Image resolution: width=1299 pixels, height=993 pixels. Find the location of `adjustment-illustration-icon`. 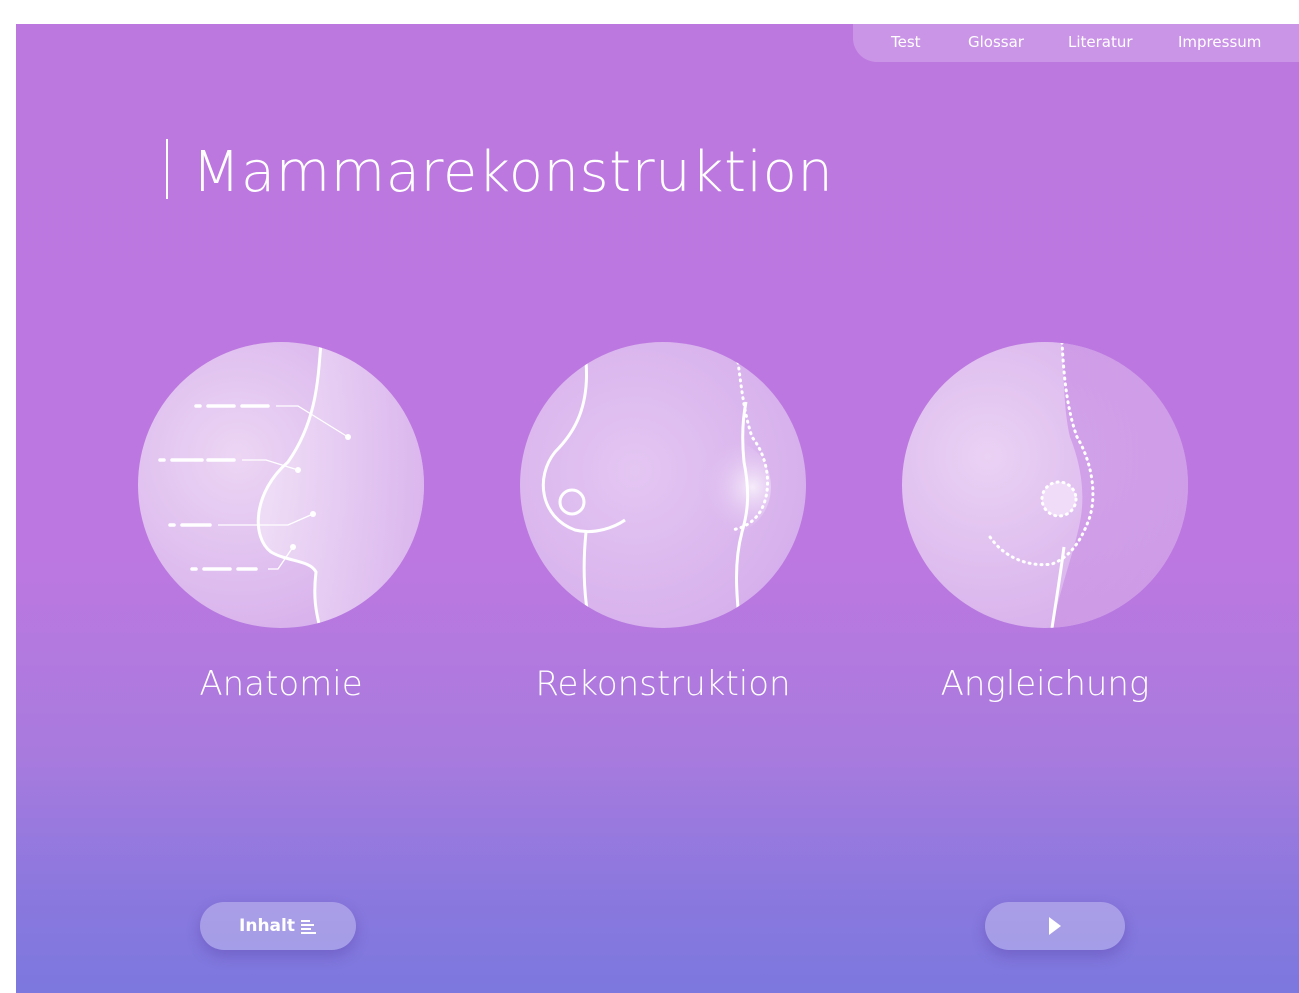

adjustment-illustration-icon is located at coordinates (1045, 485).